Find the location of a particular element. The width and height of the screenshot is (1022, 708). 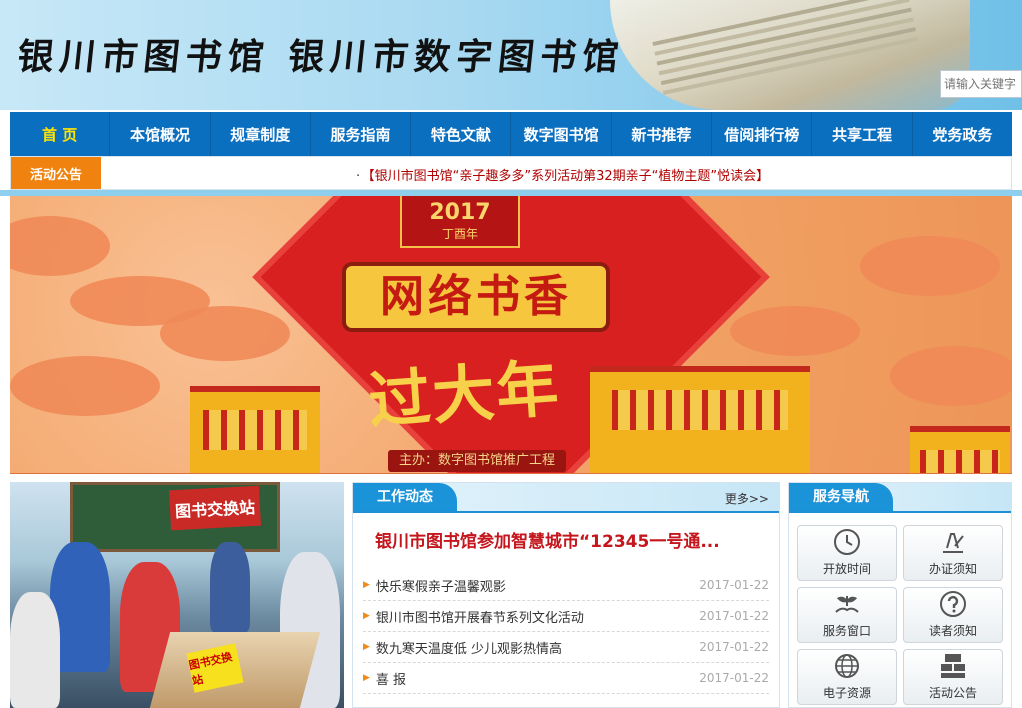

list-item: ▶ 喜 报 2017-01-22 is located at coordinates (566, 678).